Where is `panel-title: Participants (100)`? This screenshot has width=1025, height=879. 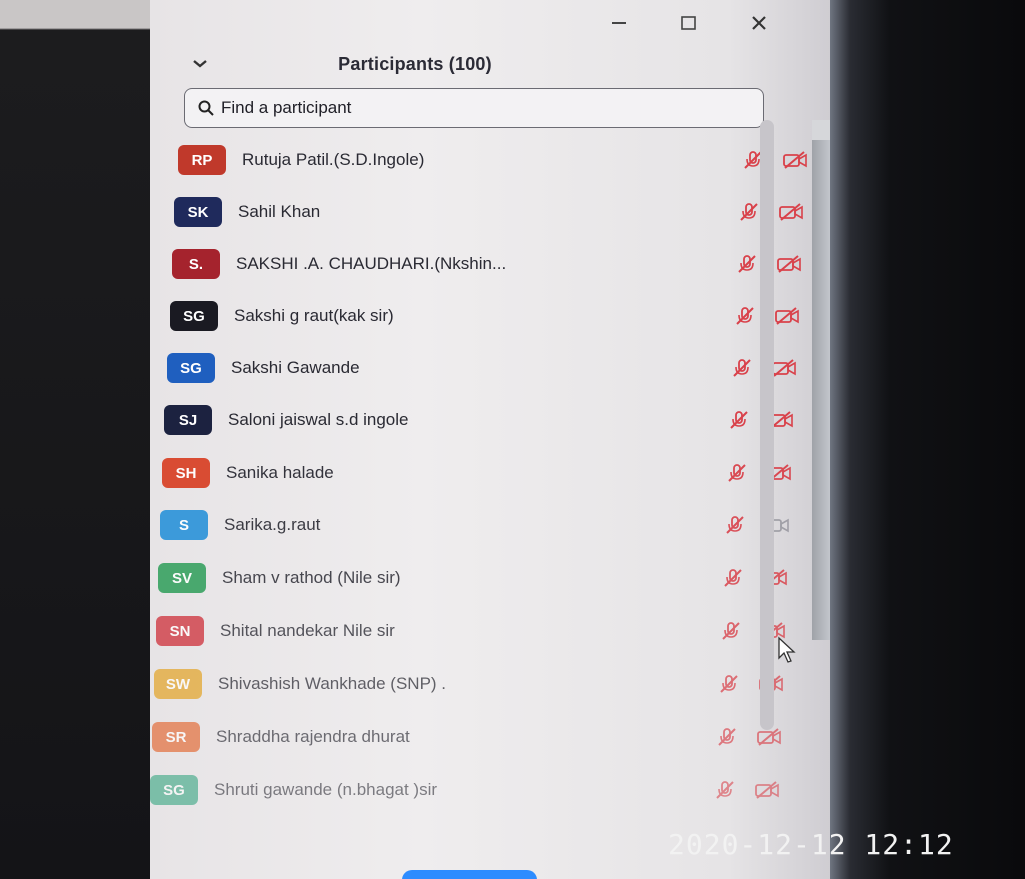
panel-title: Participants (100) is located at coordinates (415, 64).